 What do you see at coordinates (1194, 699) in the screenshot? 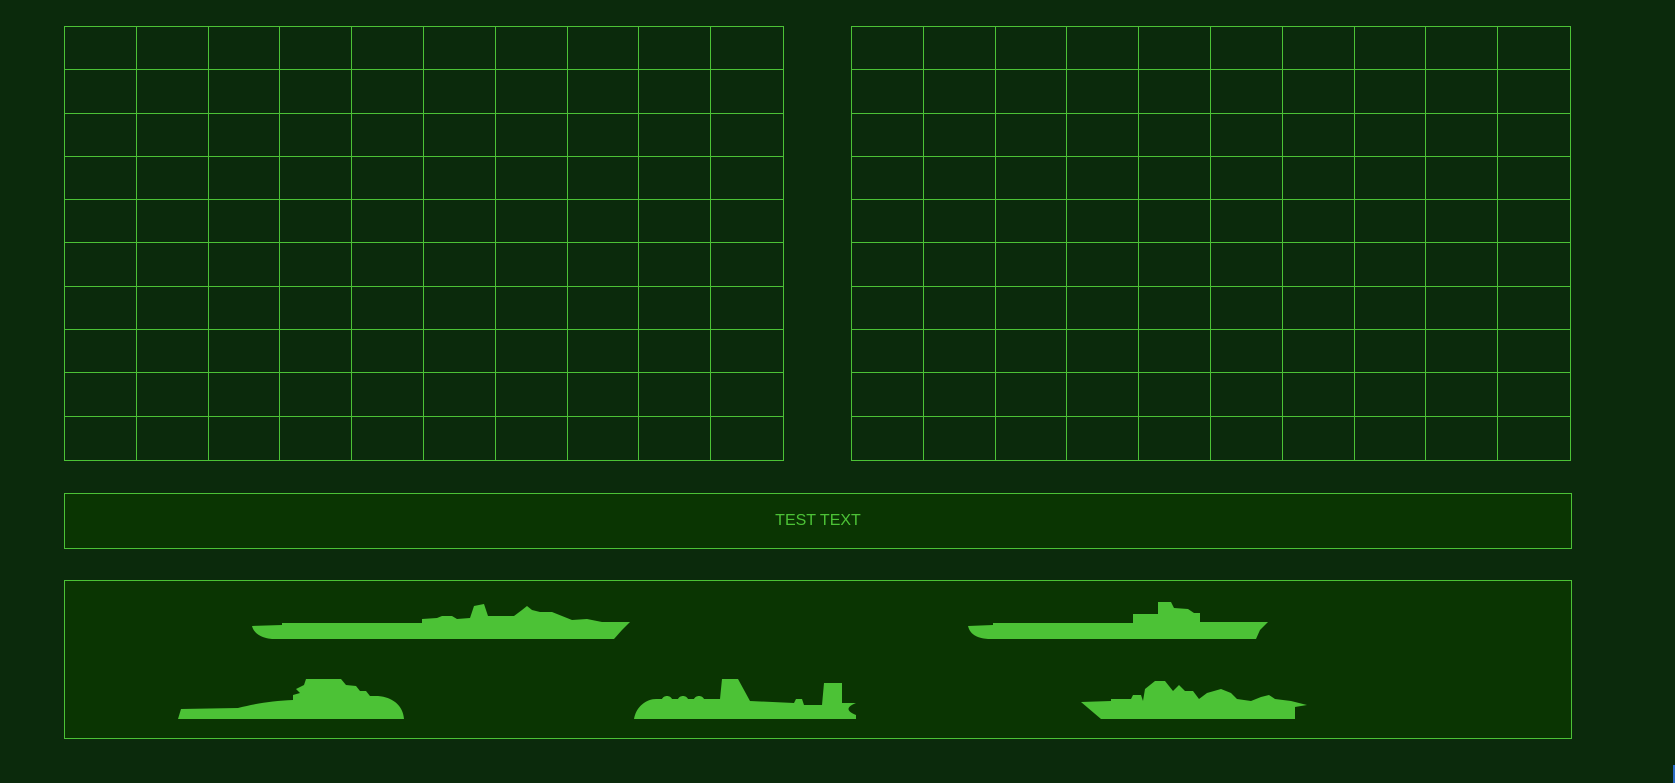
I see `ship-destroyer` at bounding box center [1194, 699].